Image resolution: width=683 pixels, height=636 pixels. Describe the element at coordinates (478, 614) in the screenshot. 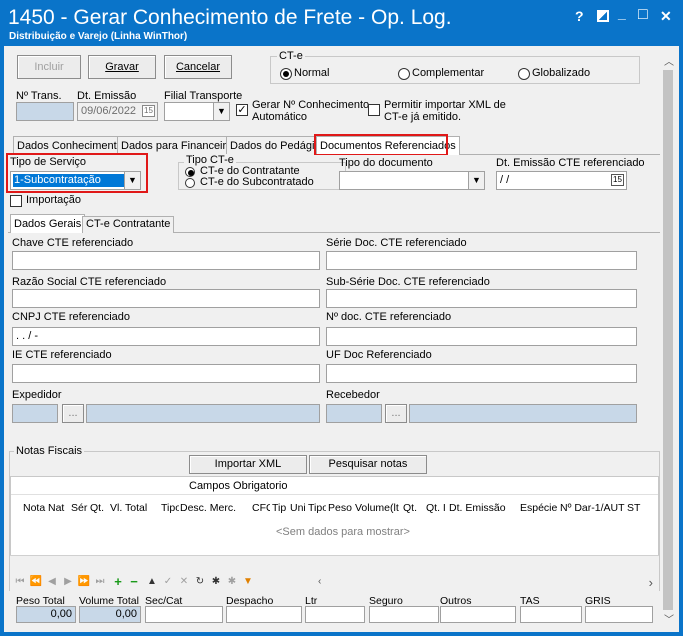

I see `outros-field` at that location.